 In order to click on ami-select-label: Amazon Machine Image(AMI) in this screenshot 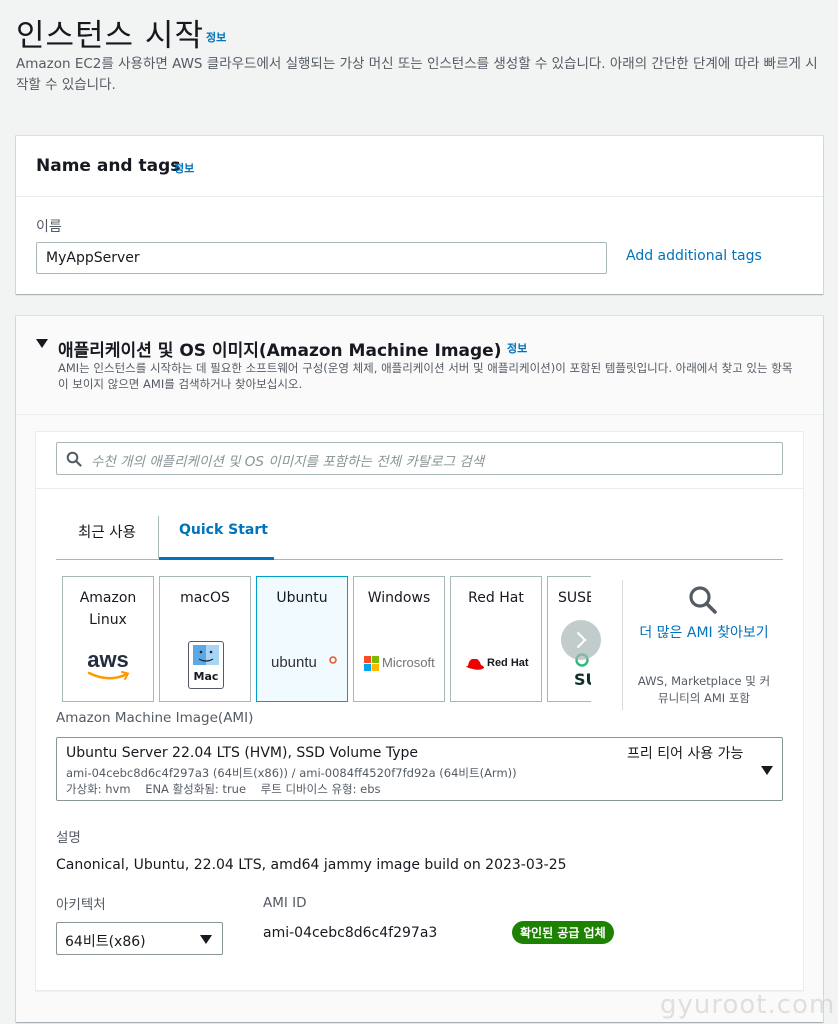, I will do `click(155, 718)`.